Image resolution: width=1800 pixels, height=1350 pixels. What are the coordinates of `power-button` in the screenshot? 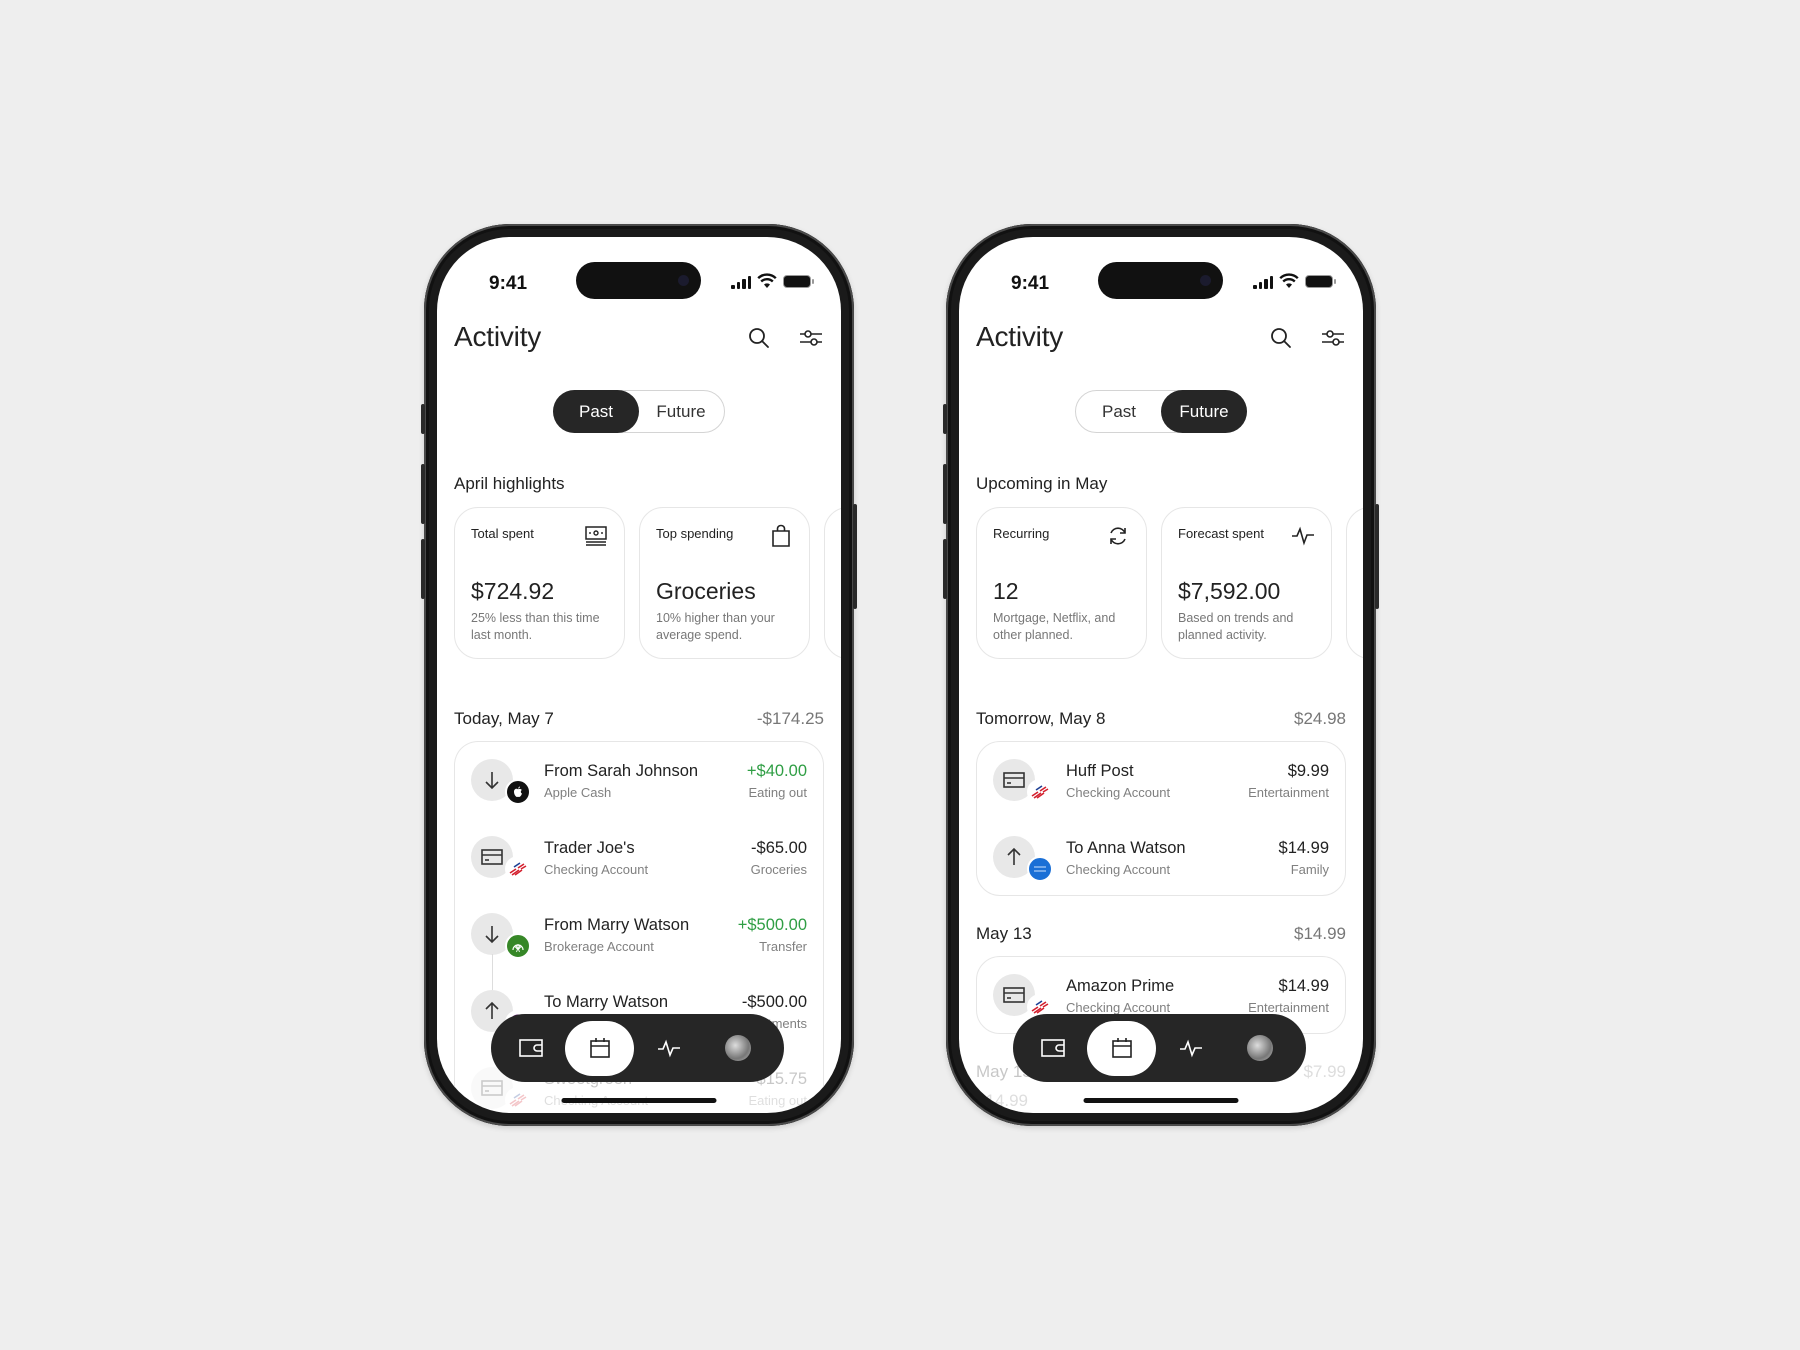 It's located at (1377, 556).